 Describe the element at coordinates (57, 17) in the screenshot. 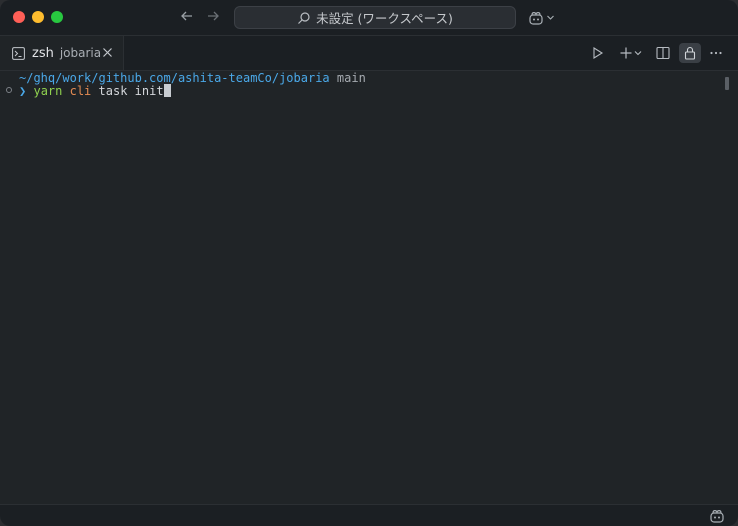

I see `window-maximize-button` at that location.